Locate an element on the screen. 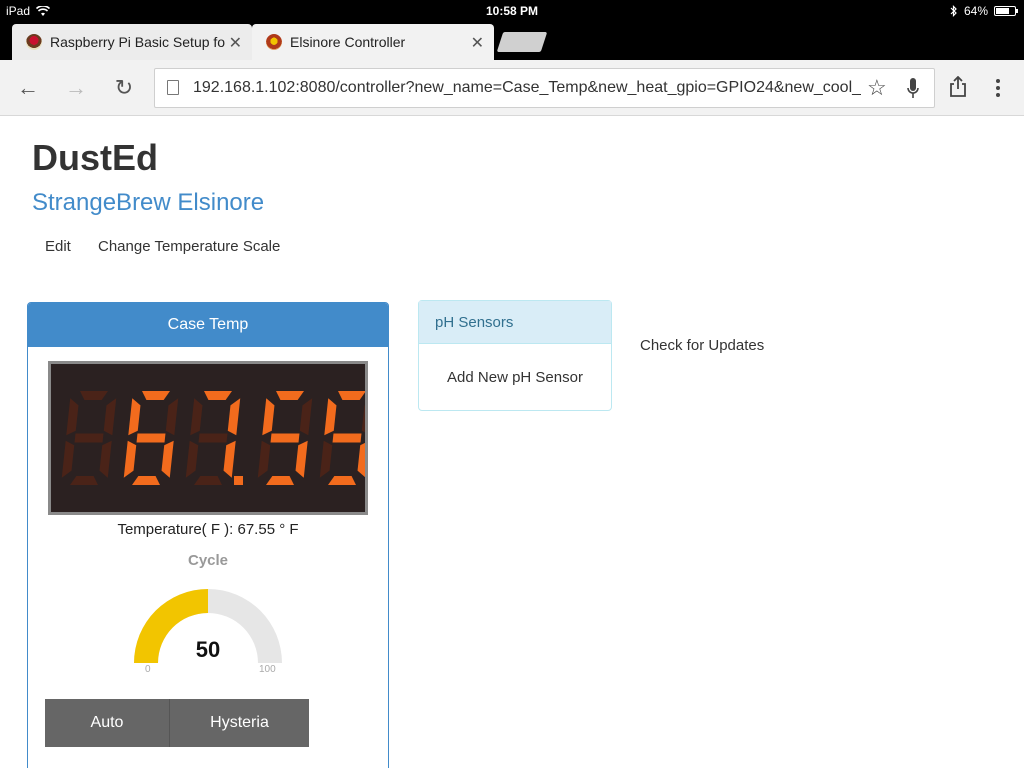 The height and width of the screenshot is (768, 1024). digit-2-segment-d is located at coordinates (208, 480).